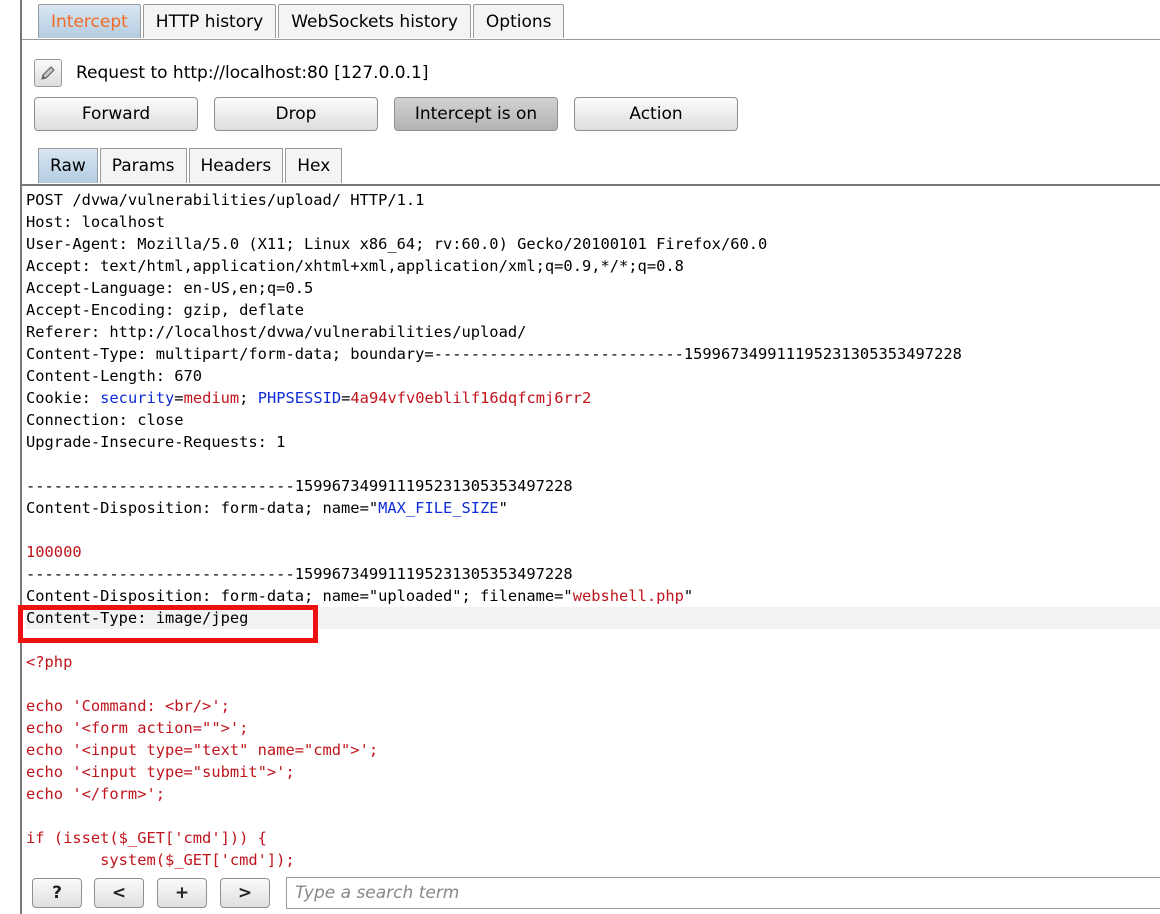  I want to click on editor-token: security, so click(137, 398).